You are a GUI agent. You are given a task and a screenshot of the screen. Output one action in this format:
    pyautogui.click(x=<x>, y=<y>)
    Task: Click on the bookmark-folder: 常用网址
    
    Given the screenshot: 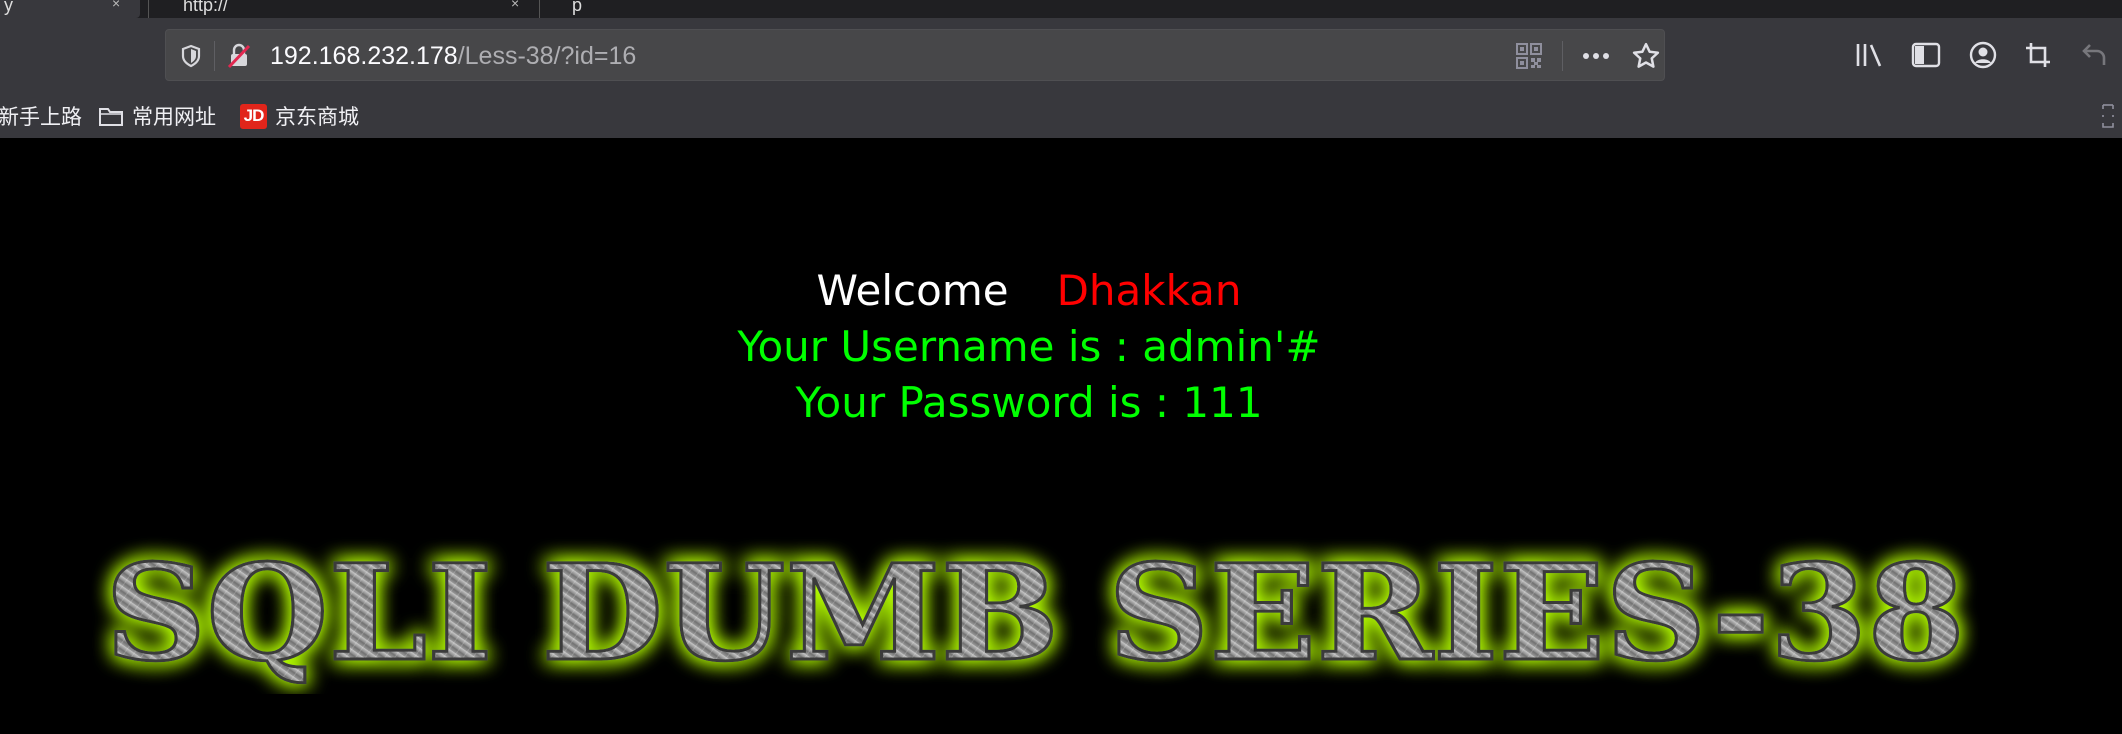 What is the action you would take?
    pyautogui.click(x=157, y=116)
    